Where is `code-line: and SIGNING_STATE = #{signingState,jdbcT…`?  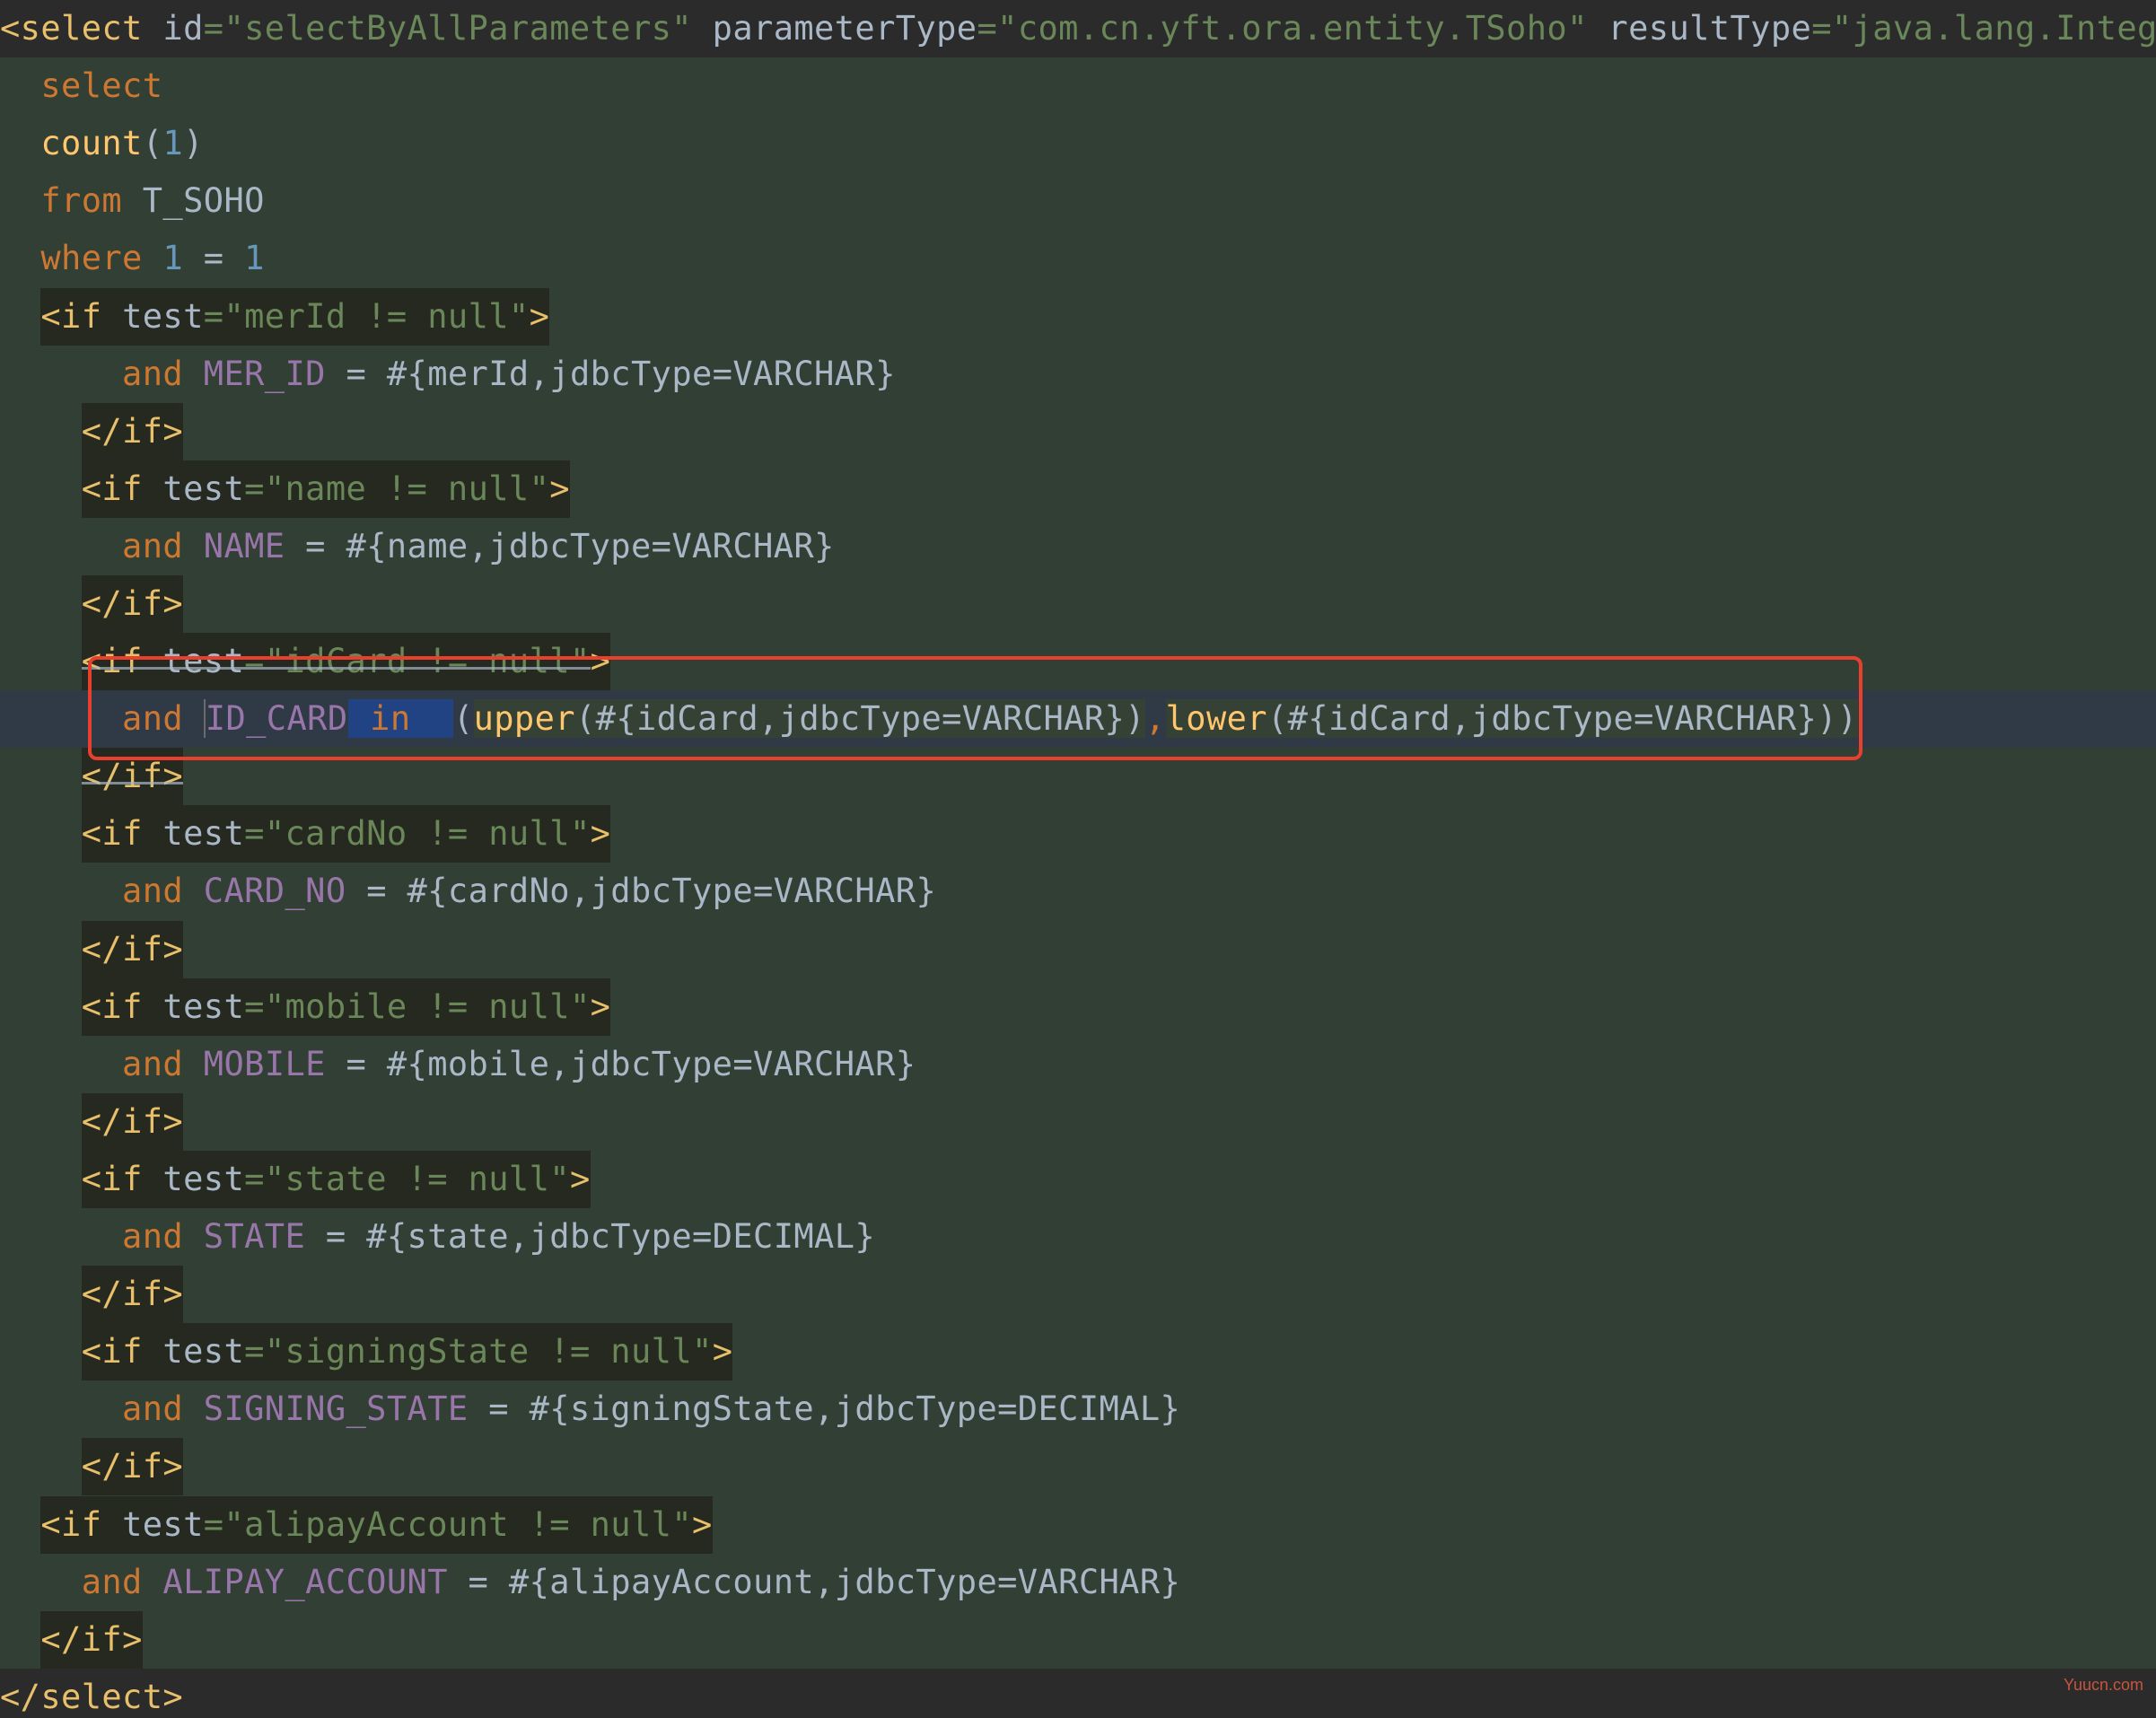
code-line: and SIGNING_STATE = #{signingState,jdbcT… is located at coordinates (1078, 1409).